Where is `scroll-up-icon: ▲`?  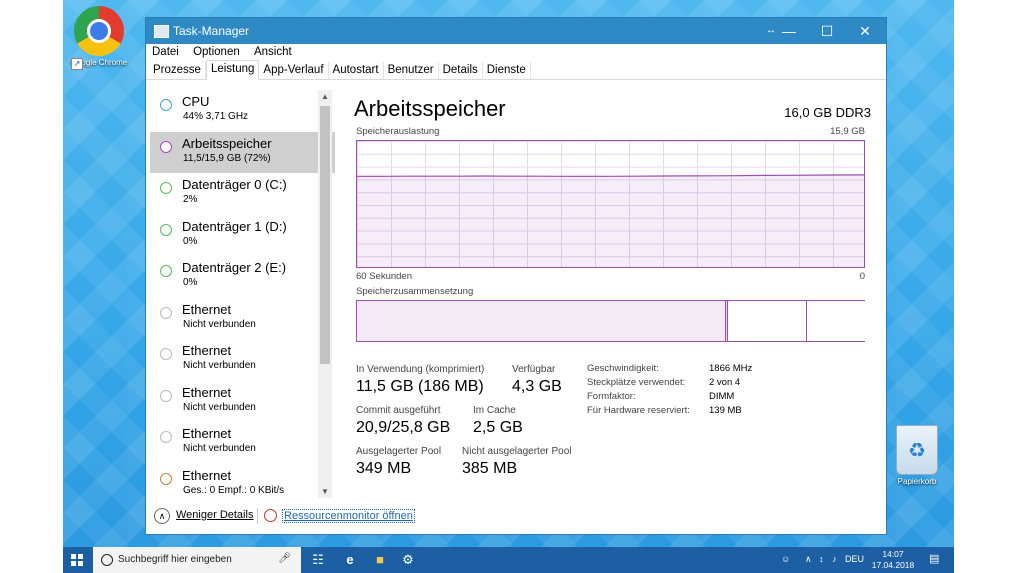 scroll-up-icon: ▲ is located at coordinates (325, 96).